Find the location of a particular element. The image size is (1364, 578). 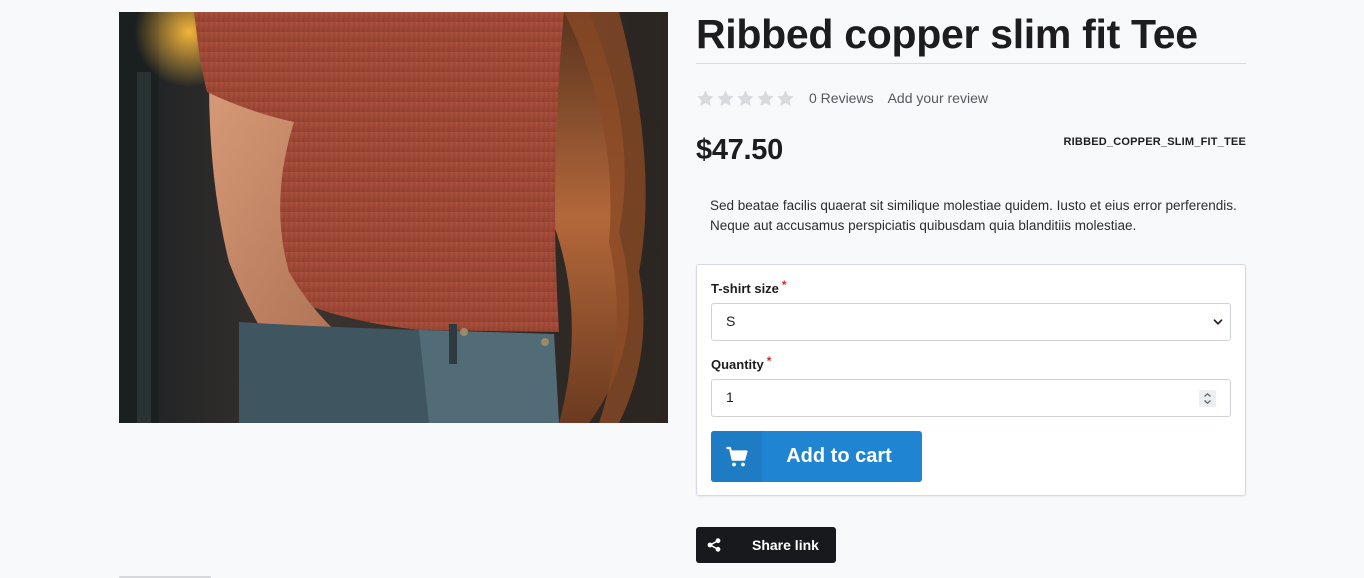

size-select: S is located at coordinates (971, 322).